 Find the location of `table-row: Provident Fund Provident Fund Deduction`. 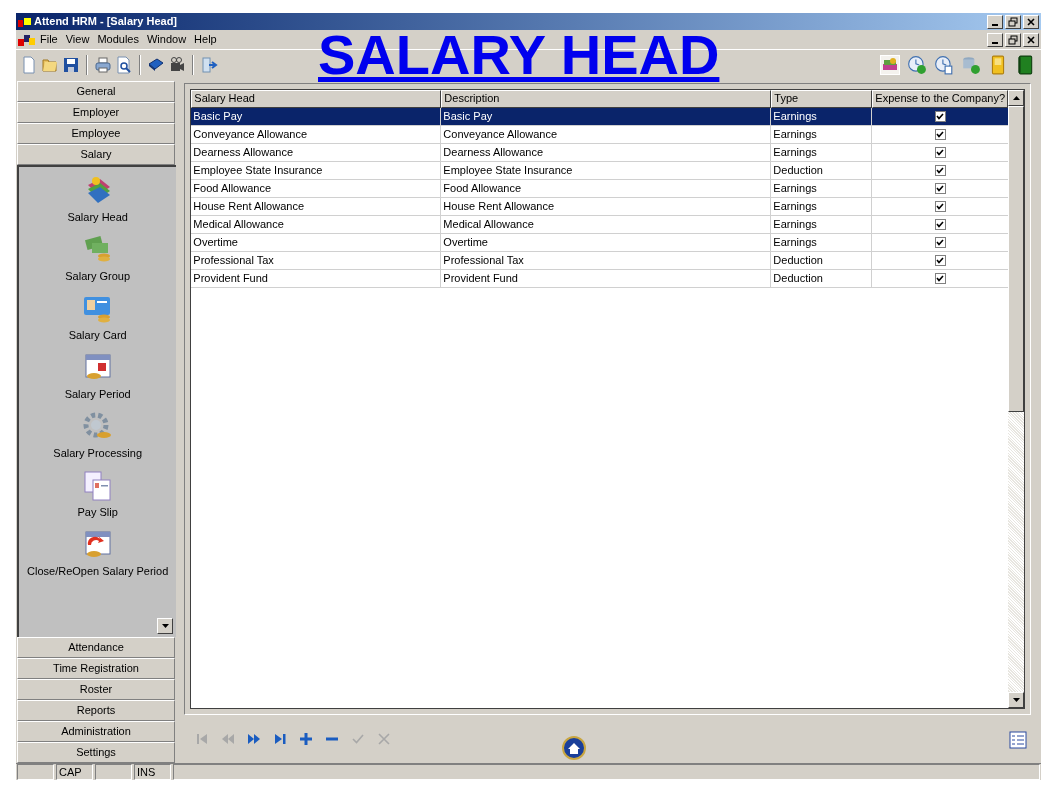

table-row: Provident Fund Provident Fund Deduction is located at coordinates (599, 279).